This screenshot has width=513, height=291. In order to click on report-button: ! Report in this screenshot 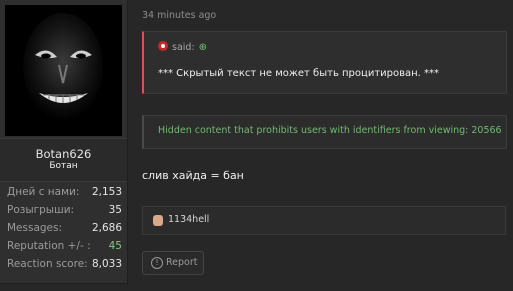, I will do `click(173, 263)`.